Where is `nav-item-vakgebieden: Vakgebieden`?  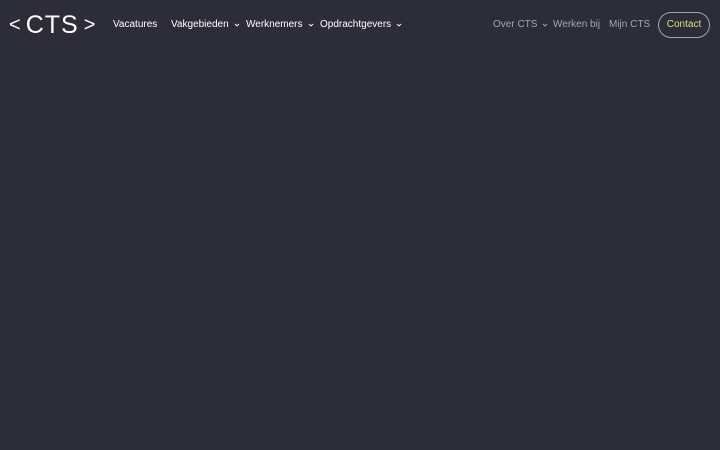
nav-item-vakgebieden: Vakgebieden is located at coordinates (205, 25).